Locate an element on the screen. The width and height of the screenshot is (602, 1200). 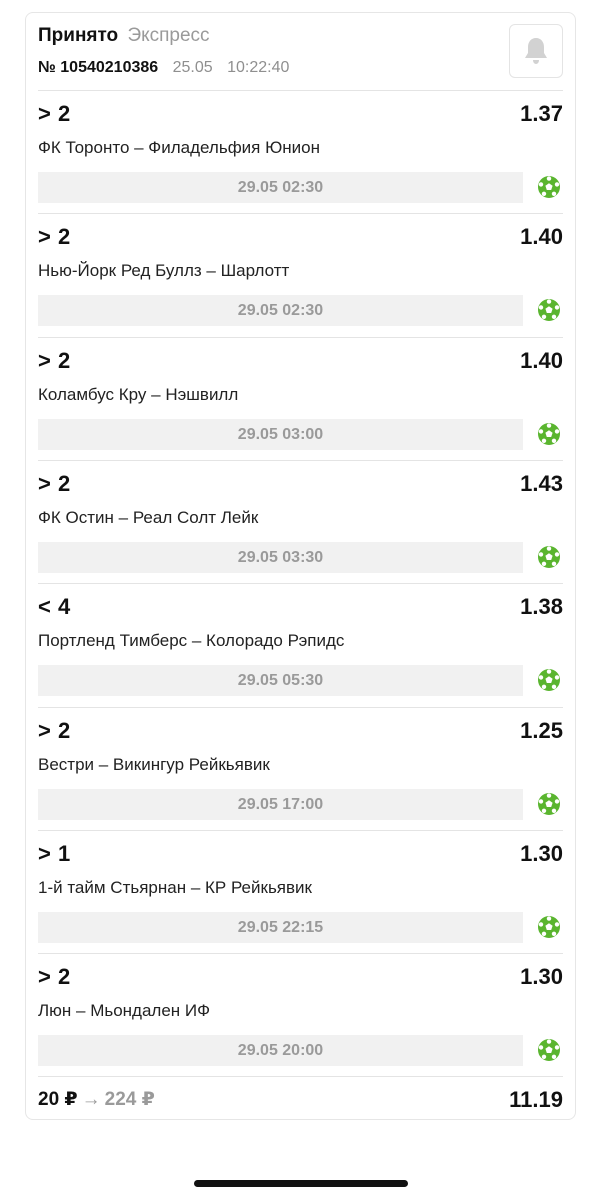
event-match: Вестри – Викингур Рейкьявик is located at coordinates (154, 764).